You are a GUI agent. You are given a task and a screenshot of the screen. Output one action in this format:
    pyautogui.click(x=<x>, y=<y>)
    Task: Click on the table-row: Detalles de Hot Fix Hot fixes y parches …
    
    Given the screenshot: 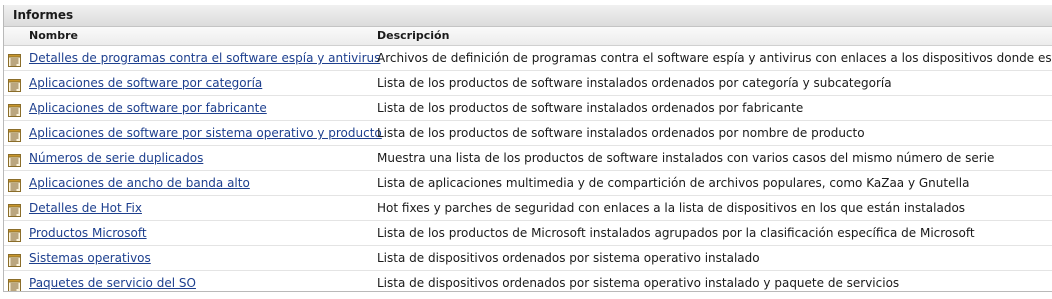 What is the action you would take?
    pyautogui.click(x=528, y=208)
    